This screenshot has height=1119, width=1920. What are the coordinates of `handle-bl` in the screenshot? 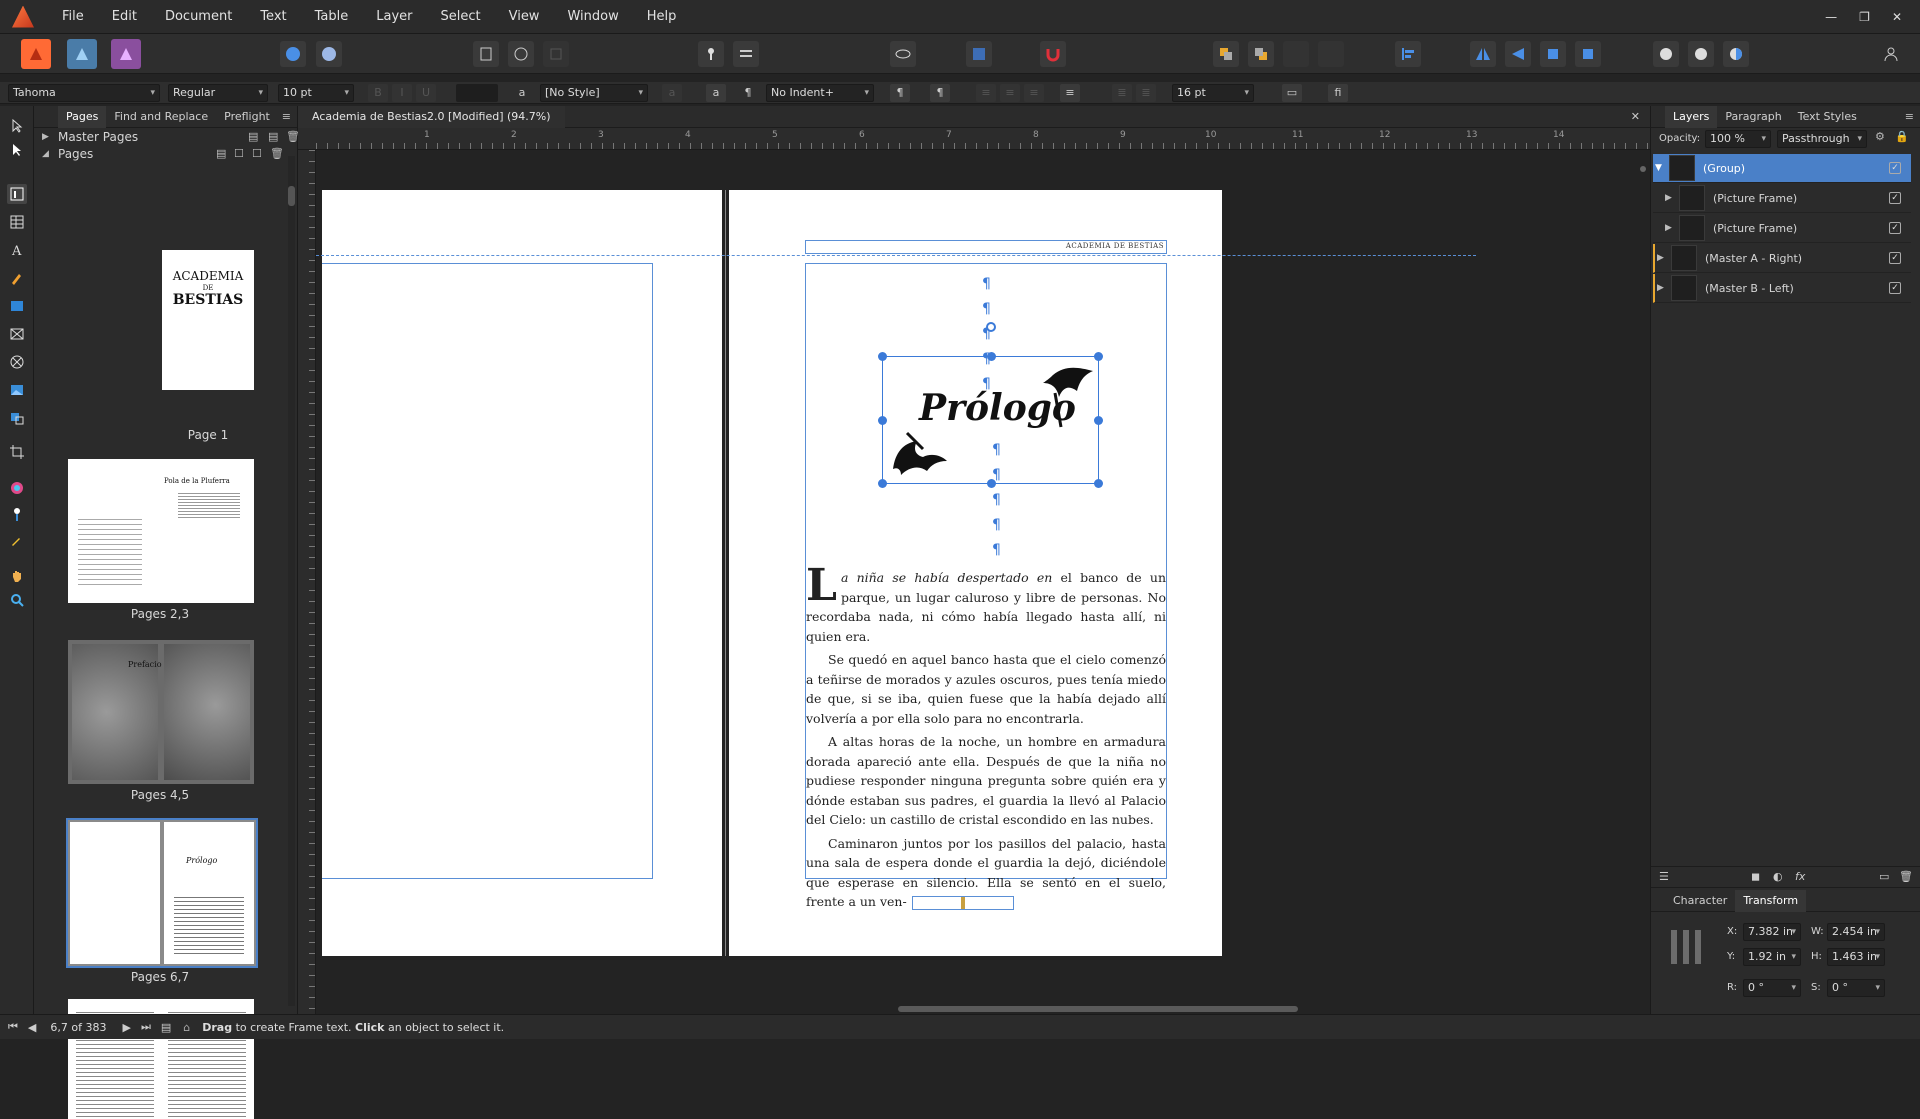 It's located at (882, 483).